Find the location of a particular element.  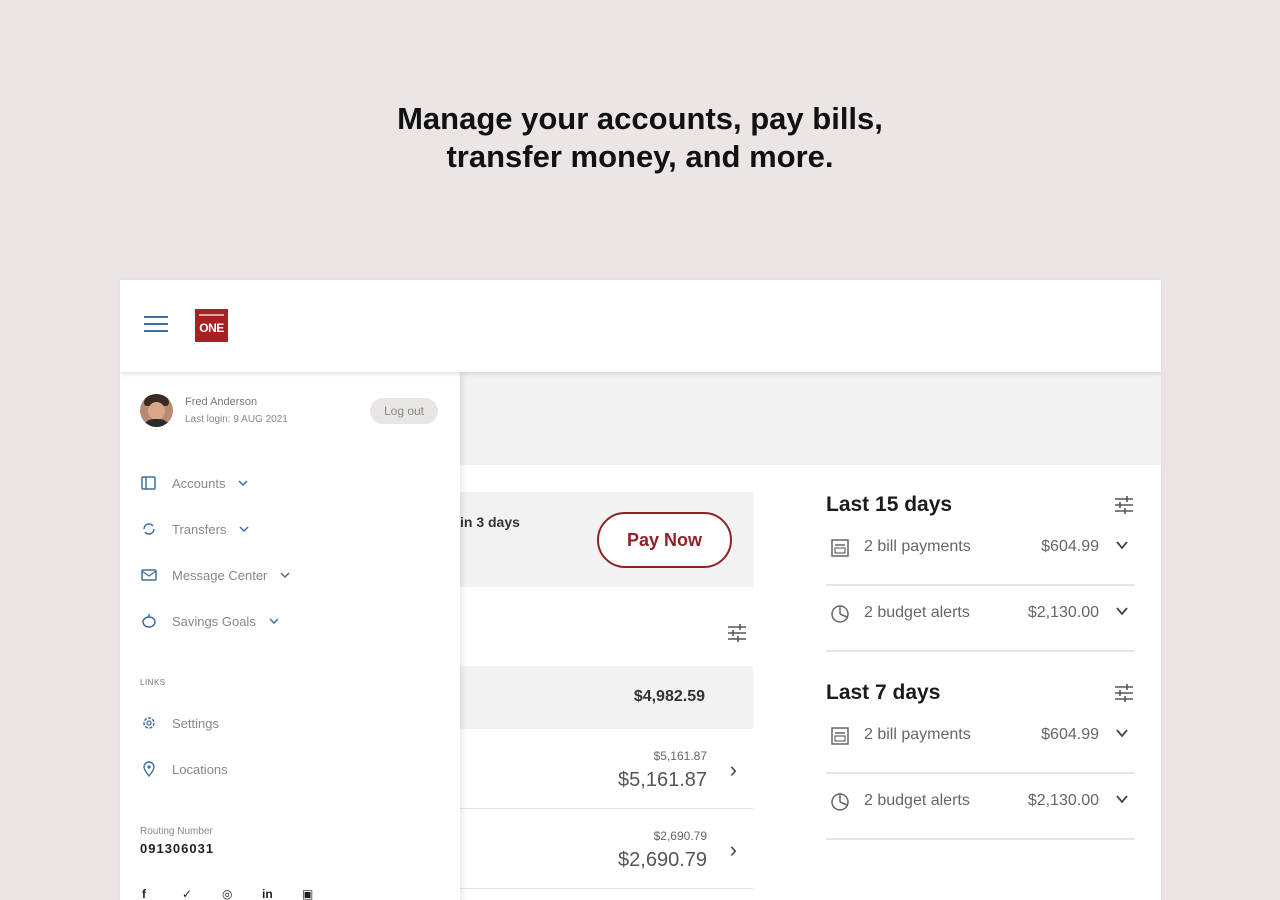

nav-label: Locations is located at coordinates (200, 769).